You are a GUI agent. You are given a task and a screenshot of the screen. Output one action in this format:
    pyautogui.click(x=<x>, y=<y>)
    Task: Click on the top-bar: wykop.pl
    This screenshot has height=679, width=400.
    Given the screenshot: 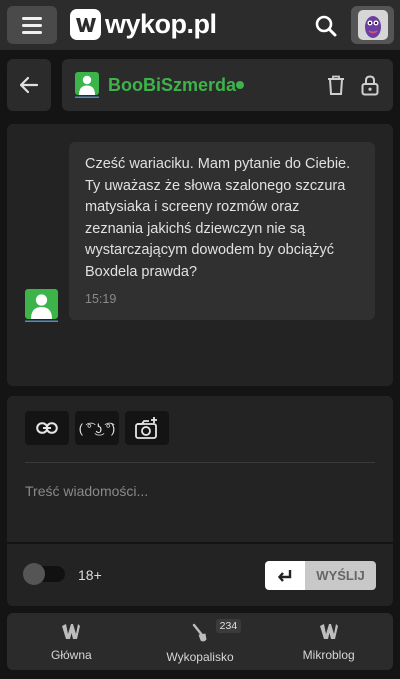 What is the action you would take?
    pyautogui.click(x=200, y=25)
    